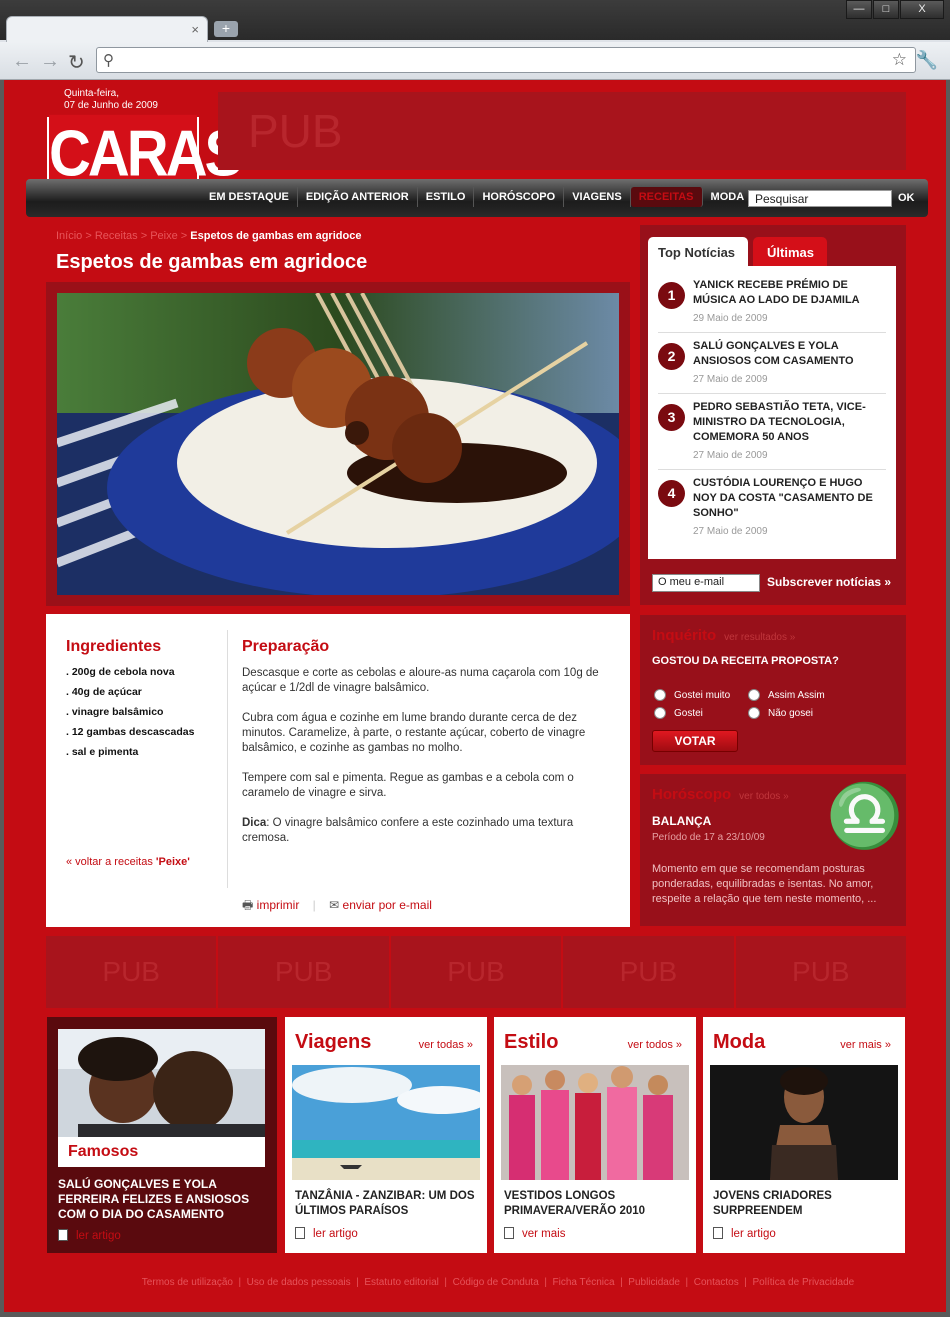 The height and width of the screenshot is (1317, 950). What do you see at coordinates (164, 236) in the screenshot?
I see `breadcrumb-peixe: Peixe` at bounding box center [164, 236].